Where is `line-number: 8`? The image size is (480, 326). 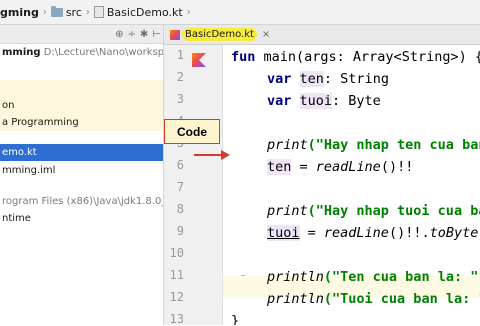
line-number: 8 is located at coordinates (180, 209).